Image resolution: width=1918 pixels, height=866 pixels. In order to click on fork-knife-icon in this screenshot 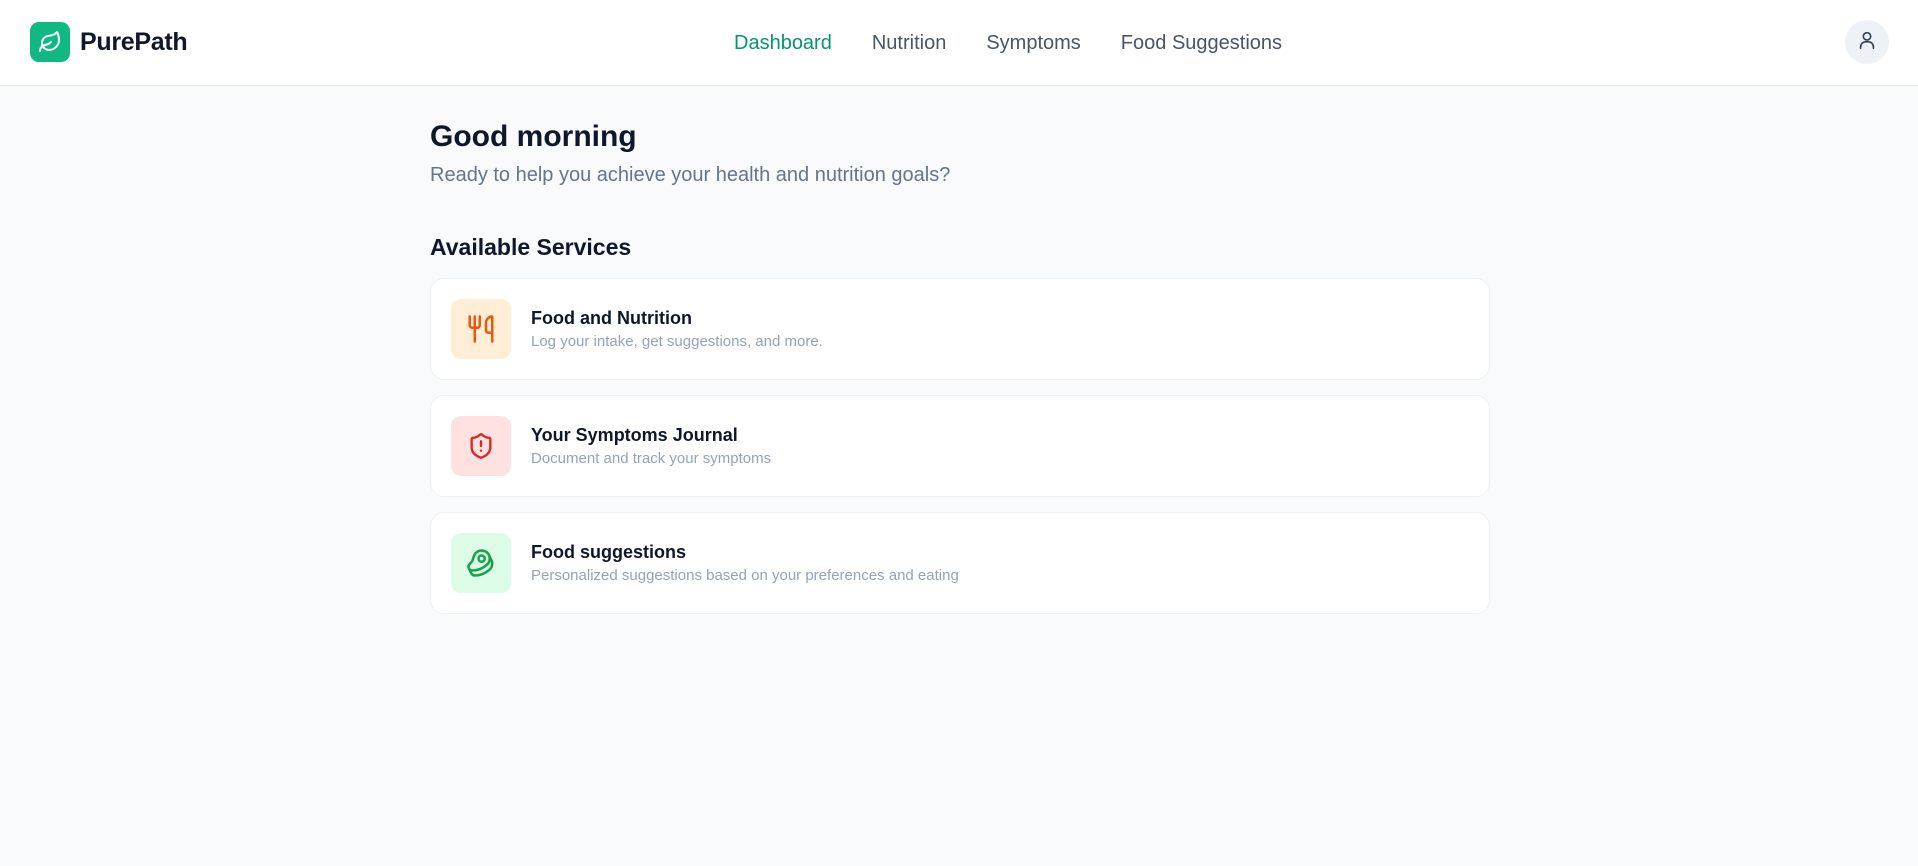, I will do `click(481, 329)`.